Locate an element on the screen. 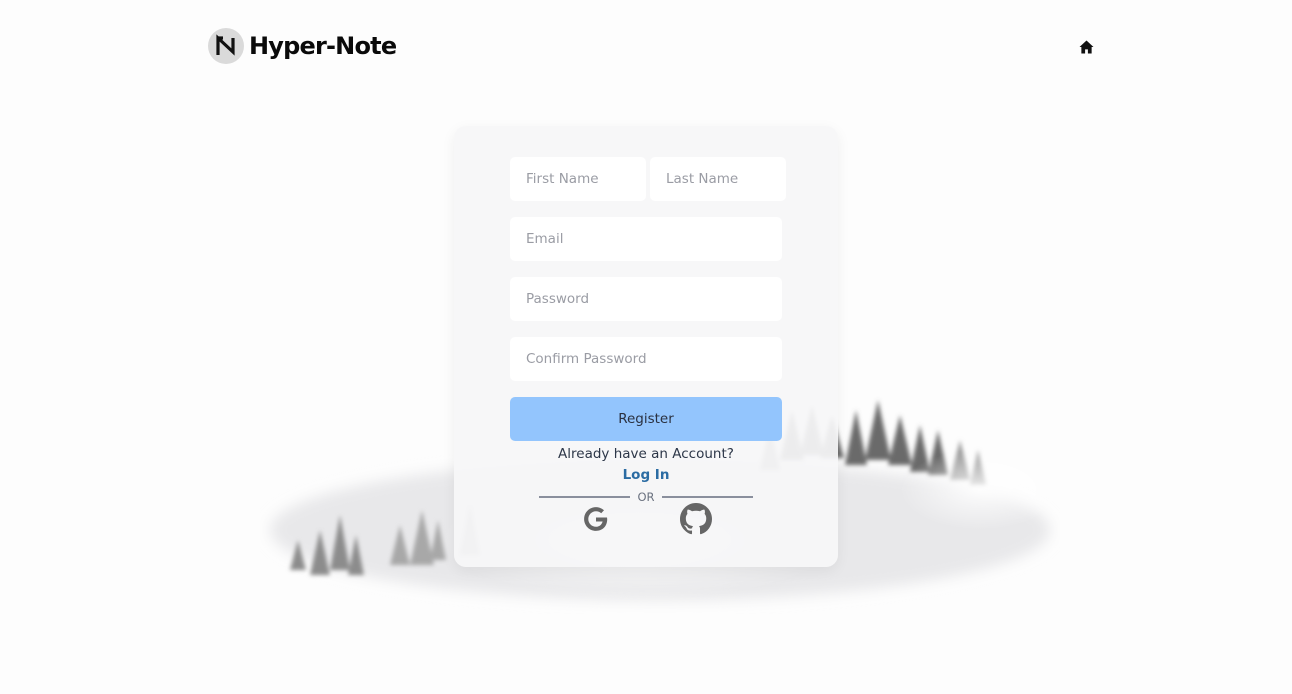  already-account-text: Already have an Account? is located at coordinates (646, 454).